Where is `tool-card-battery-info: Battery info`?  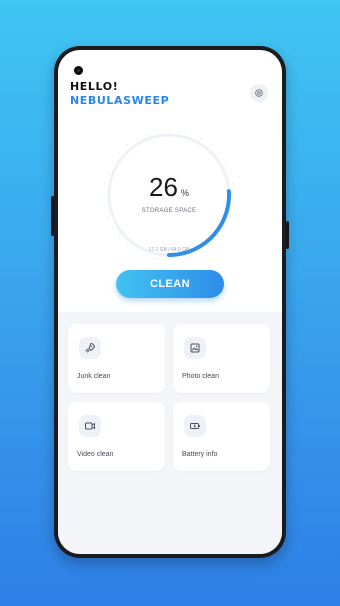 tool-card-battery-info: Battery info is located at coordinates (221, 436).